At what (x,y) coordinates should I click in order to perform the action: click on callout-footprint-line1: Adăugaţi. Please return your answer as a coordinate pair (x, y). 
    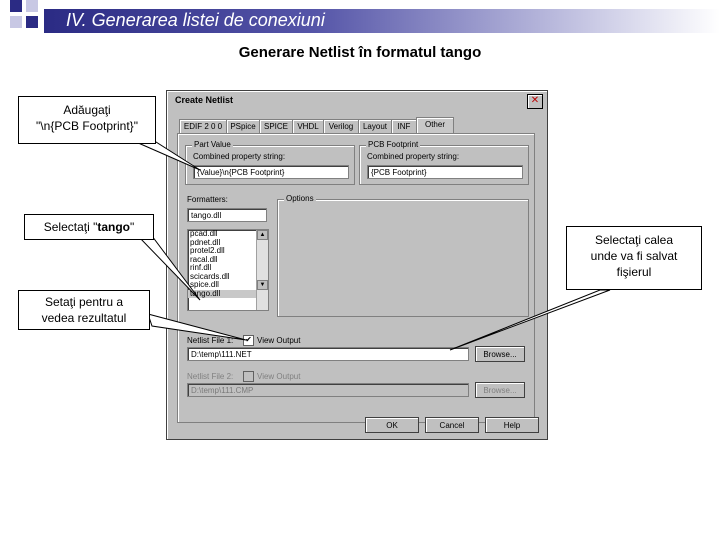
    Looking at the image, I should click on (87, 110).